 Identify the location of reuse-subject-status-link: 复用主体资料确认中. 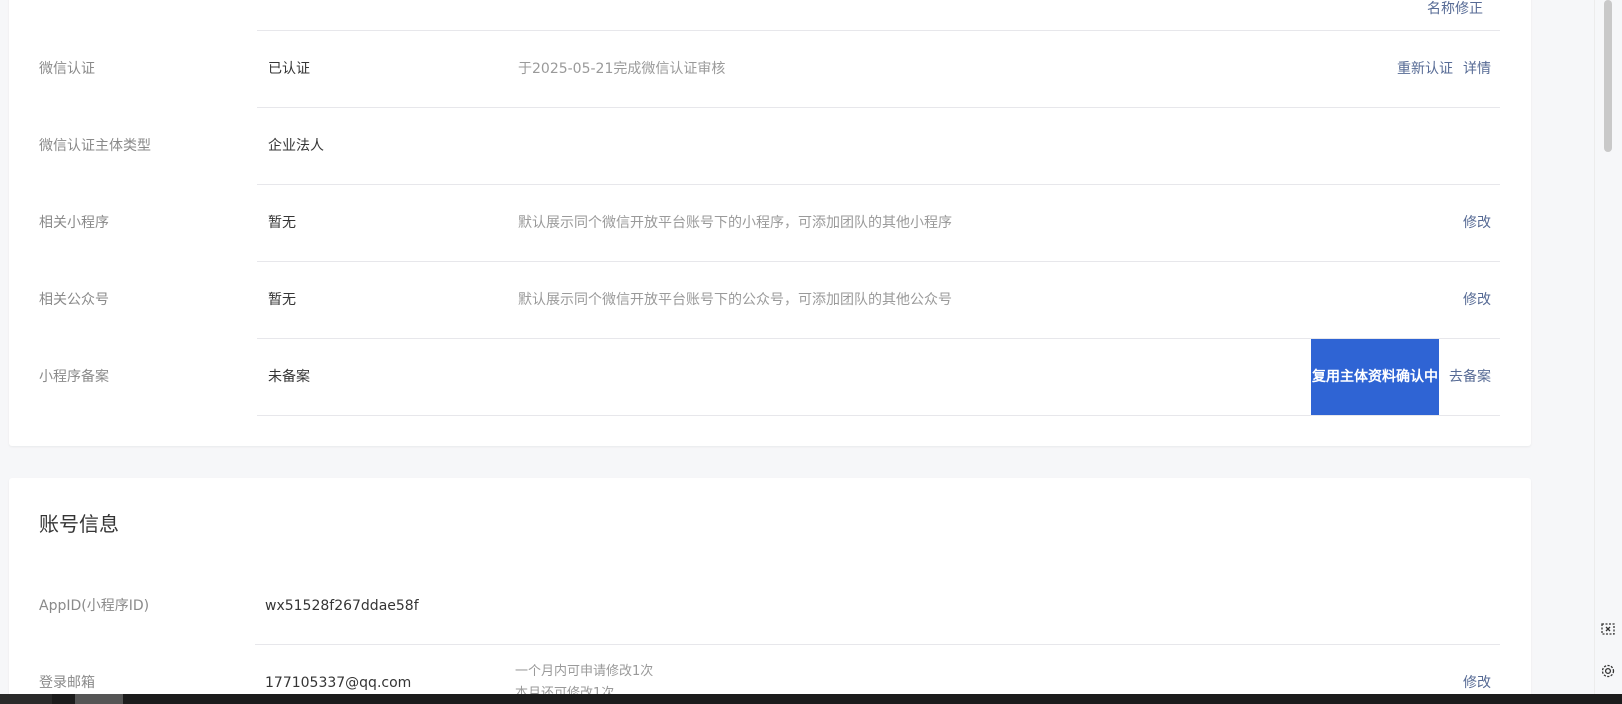
(1375, 377).